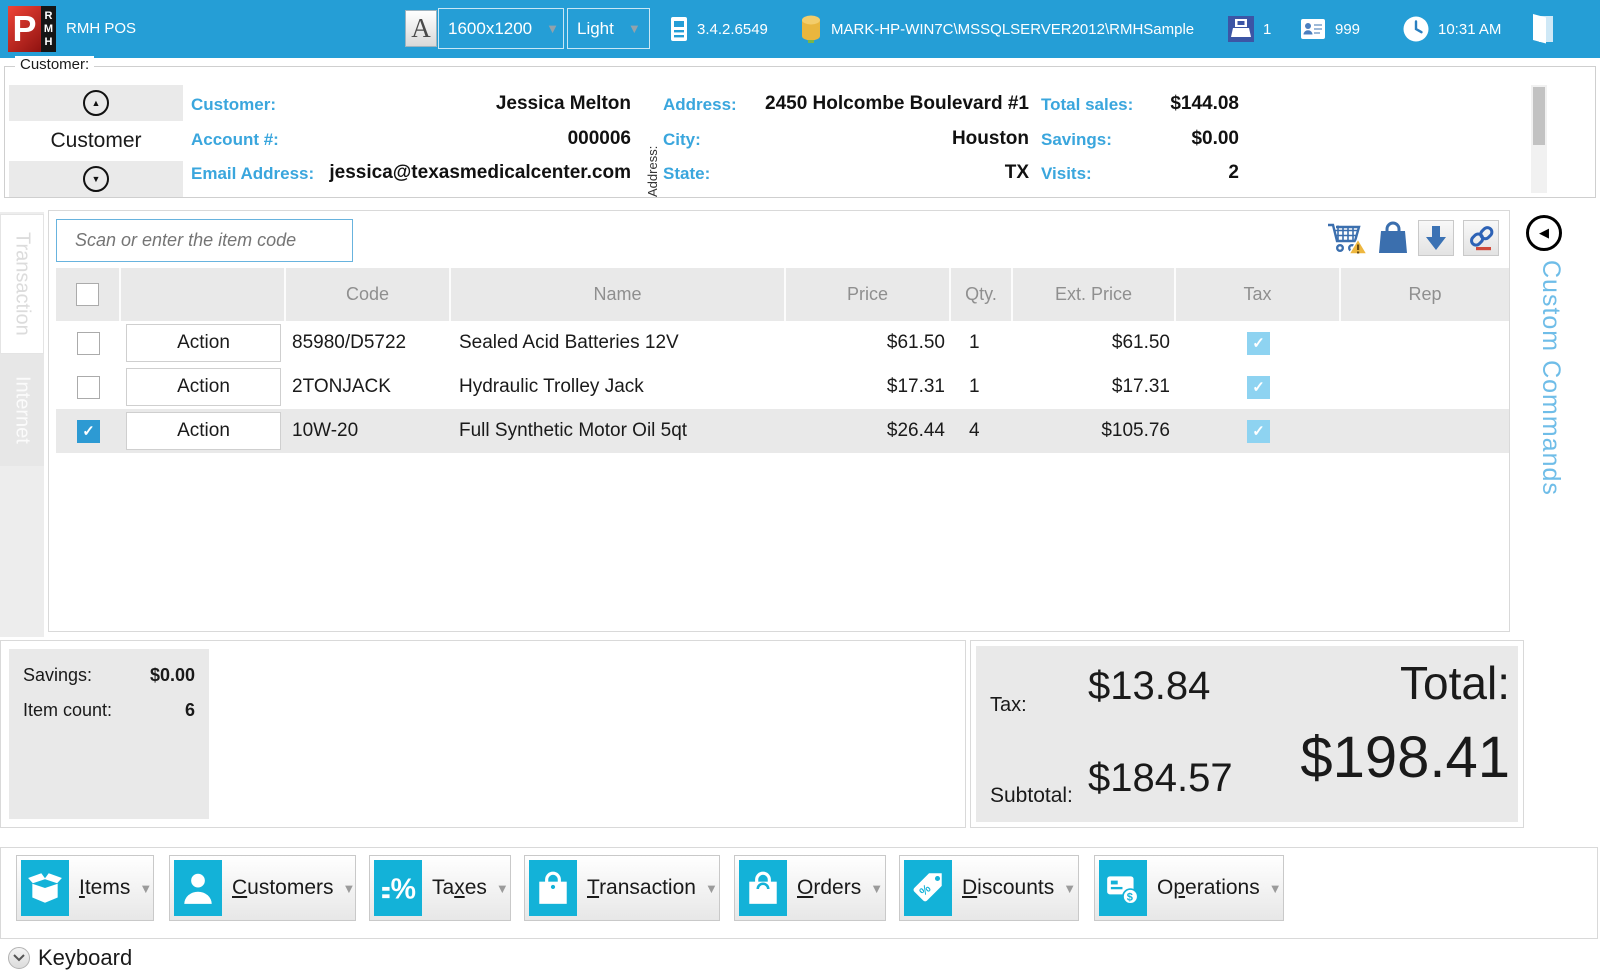 This screenshot has width=1600, height=976. I want to click on register-number: 1, so click(1267, 29).